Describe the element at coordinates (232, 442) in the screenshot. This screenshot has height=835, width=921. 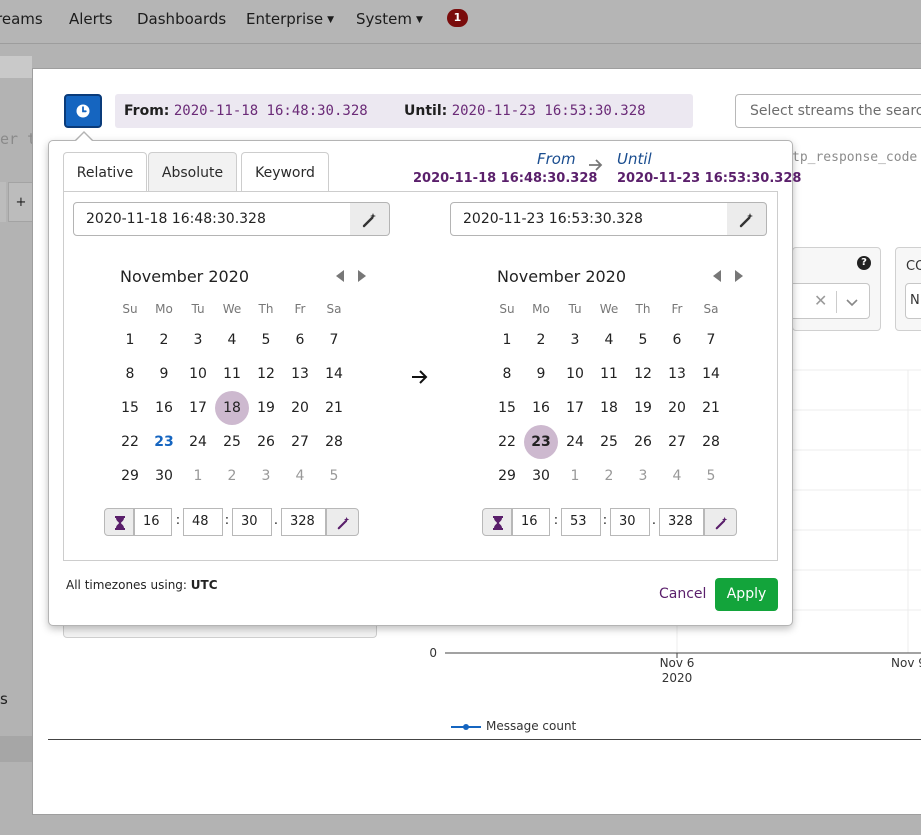
I see `from-calendar-day: 25` at that location.